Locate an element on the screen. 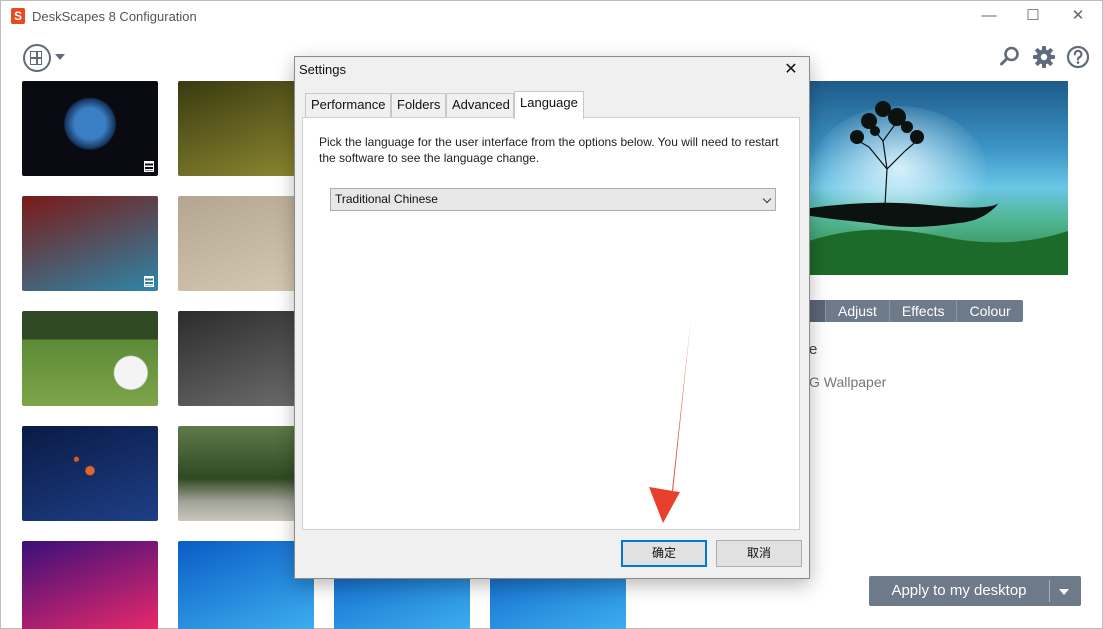 The height and width of the screenshot is (629, 1103). dialog-title: Settings is located at coordinates (322, 69).